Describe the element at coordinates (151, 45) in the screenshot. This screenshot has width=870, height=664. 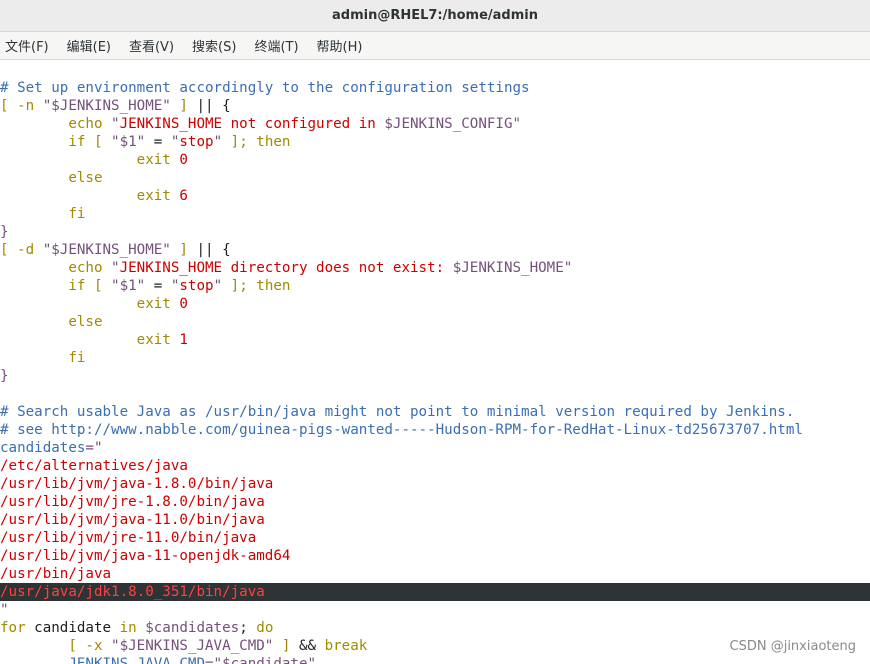
I see `menu-view: 查看(V)` at that location.